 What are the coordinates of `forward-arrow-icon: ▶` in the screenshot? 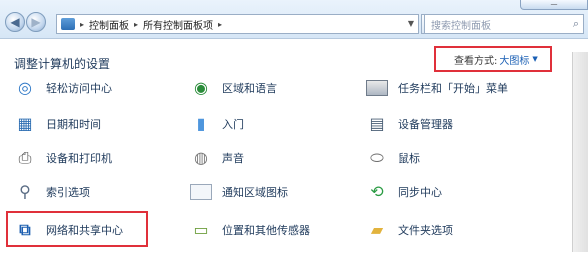 It's located at (36, 22).